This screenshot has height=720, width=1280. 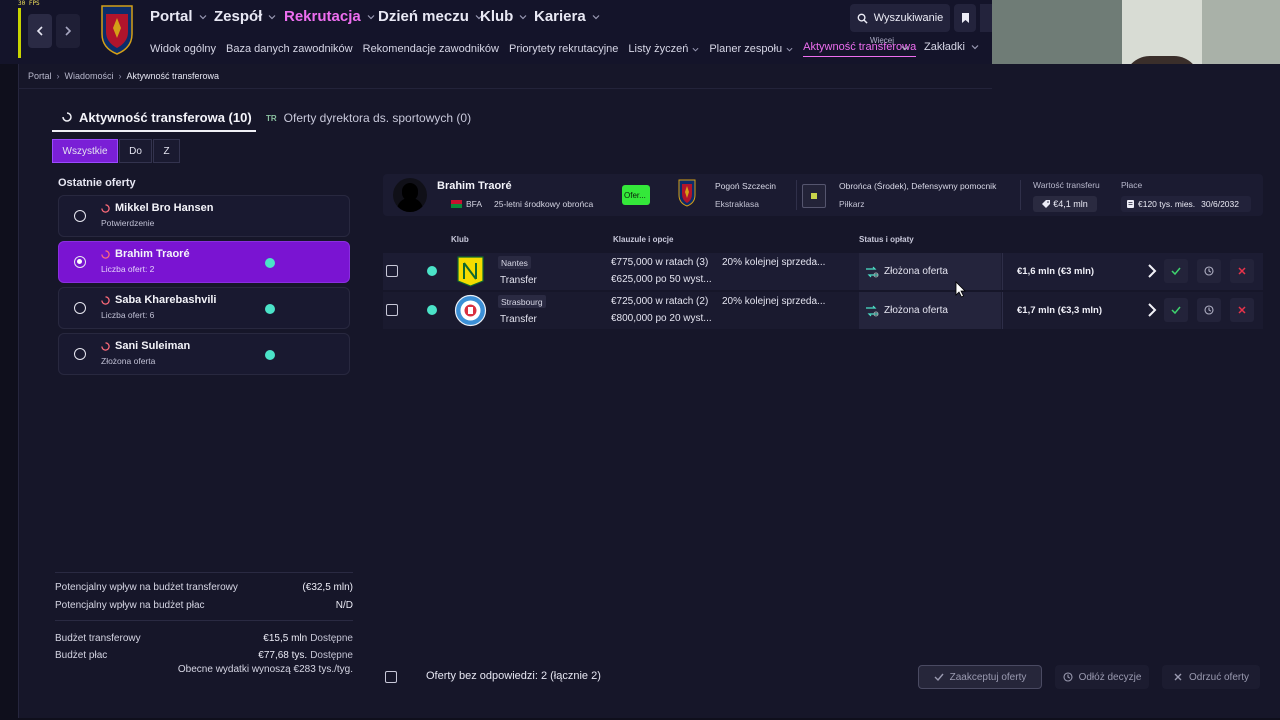 I want to click on wage-badge: €120 tys. mies. 30/6/2032, so click(x=1186, y=204).